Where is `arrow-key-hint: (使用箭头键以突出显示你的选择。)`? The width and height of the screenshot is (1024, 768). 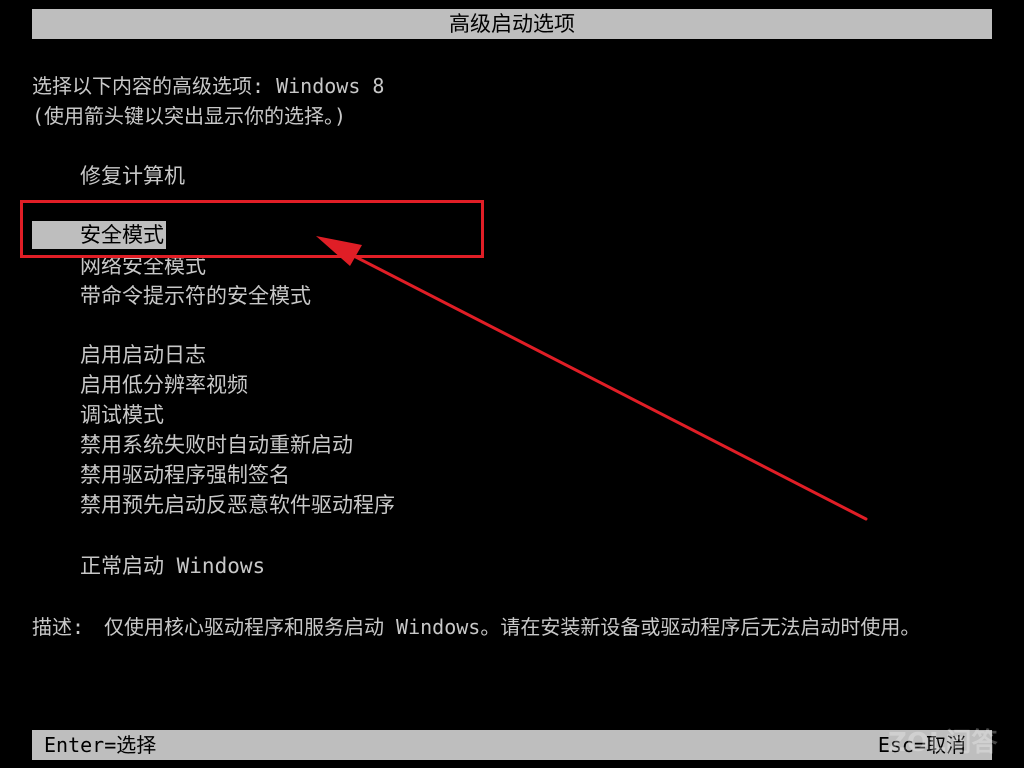
arrow-key-hint: (使用箭头键以突出显示你的选择。) is located at coordinates (189, 116).